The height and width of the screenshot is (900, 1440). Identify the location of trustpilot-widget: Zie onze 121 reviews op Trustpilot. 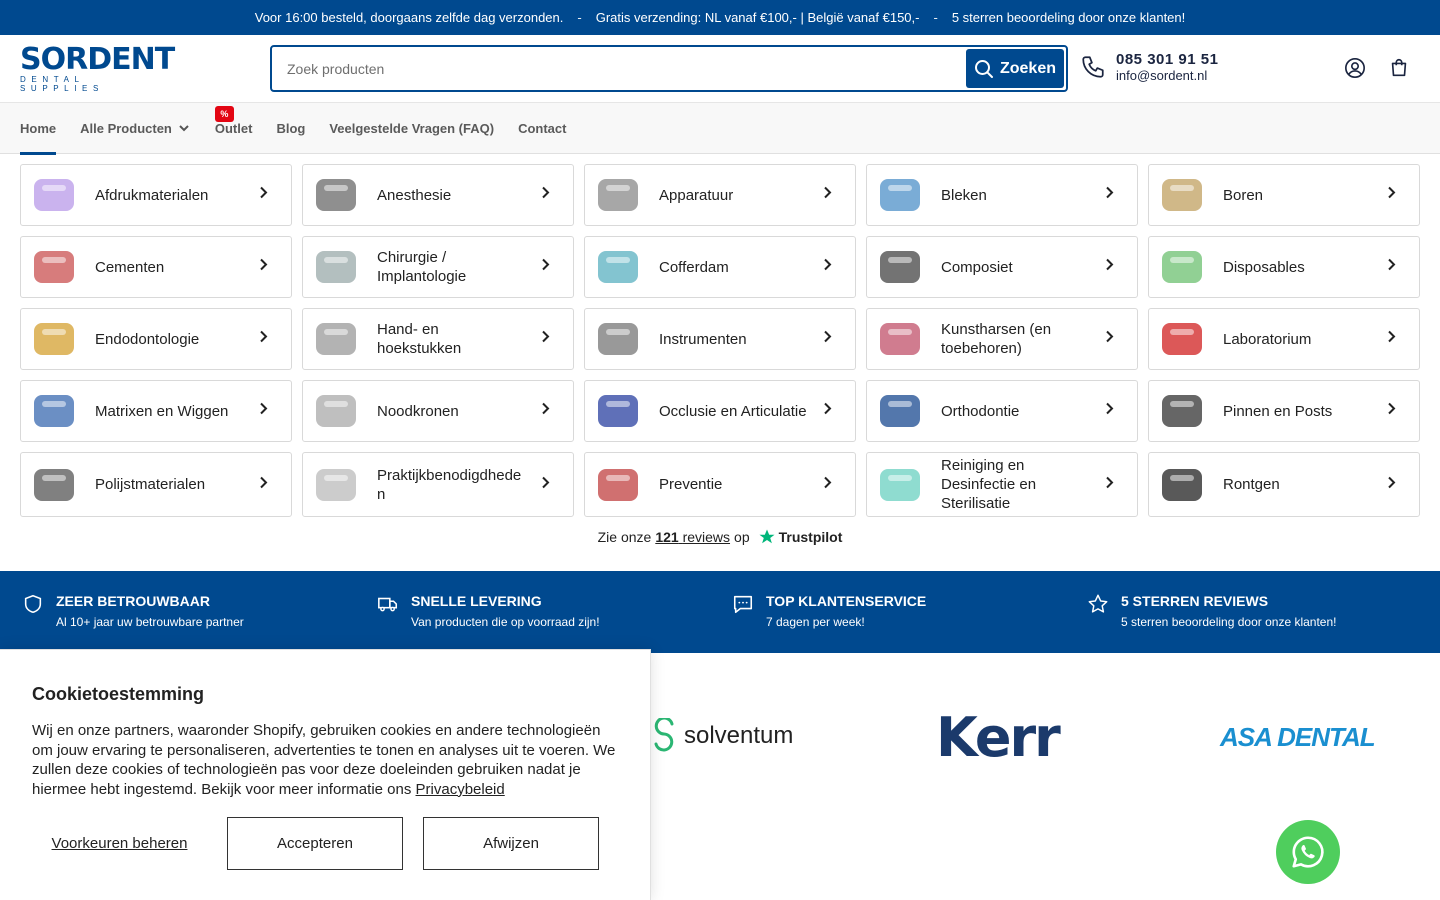
(720, 537).